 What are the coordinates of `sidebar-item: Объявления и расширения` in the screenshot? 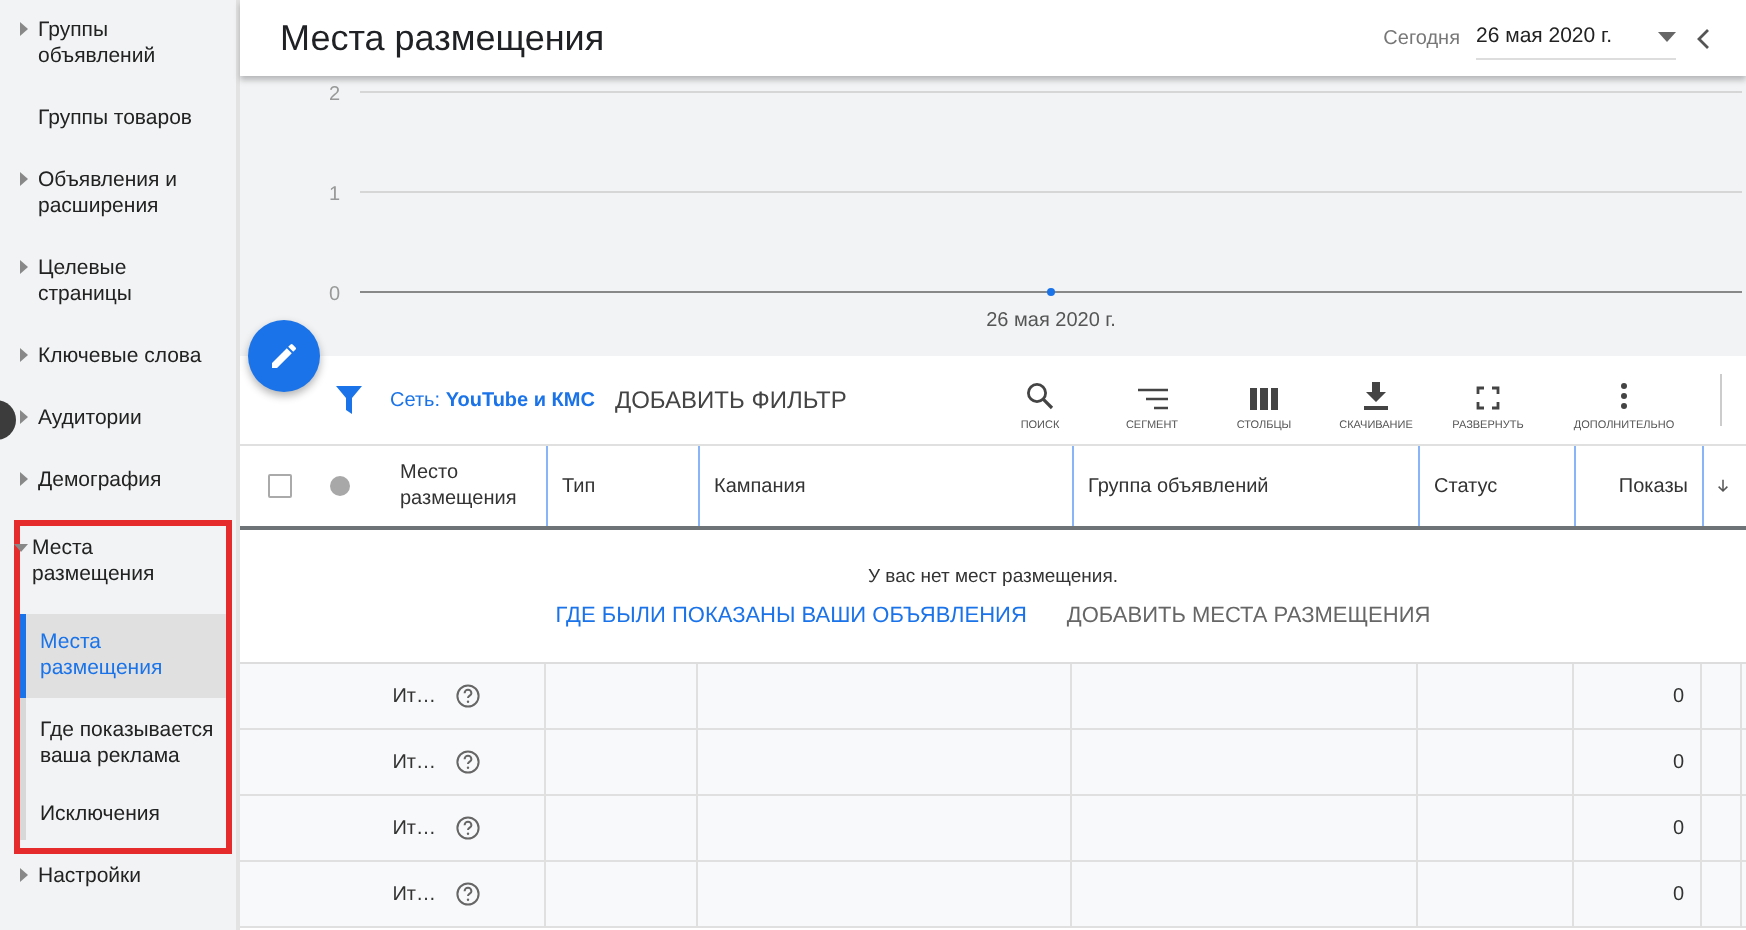 It's located at (126, 194).